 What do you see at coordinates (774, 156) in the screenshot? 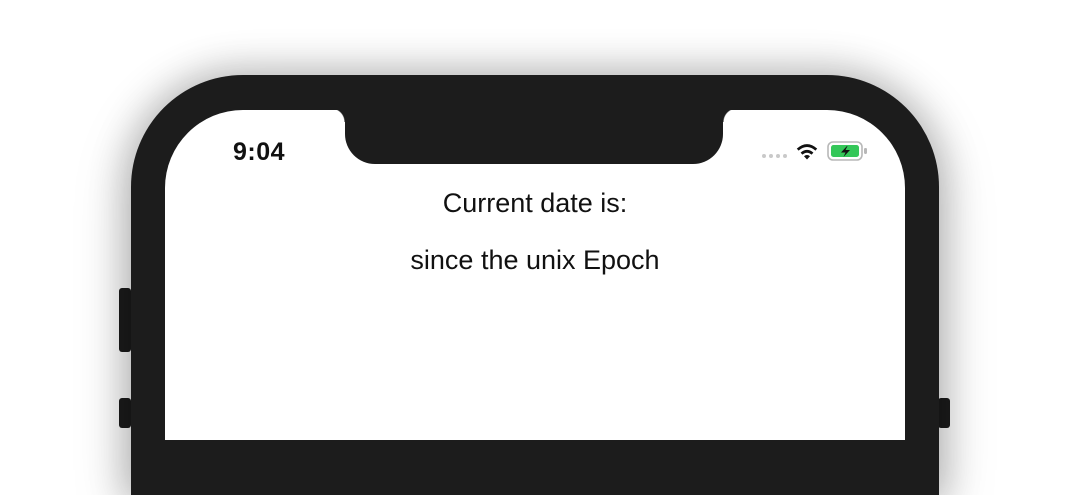
I see `cellular-signal-icon` at bounding box center [774, 156].